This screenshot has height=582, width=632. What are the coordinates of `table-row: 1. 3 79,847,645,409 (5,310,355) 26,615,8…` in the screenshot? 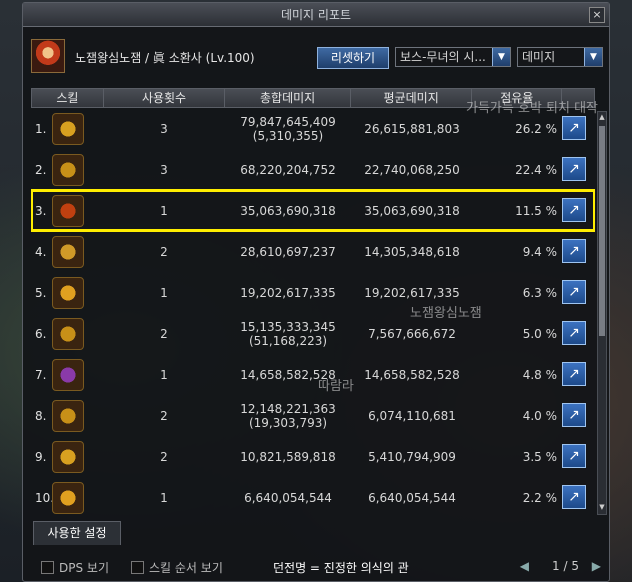 It's located at (313, 128).